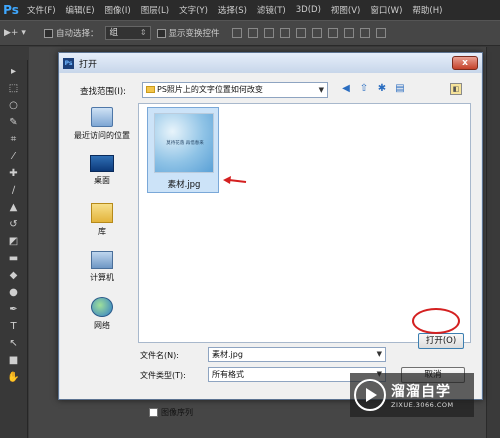 This screenshot has height=438, width=500. What do you see at coordinates (422, 405) in the screenshot?
I see `watermark-url: ZIXUE.3066.COM` at bounding box center [422, 405].